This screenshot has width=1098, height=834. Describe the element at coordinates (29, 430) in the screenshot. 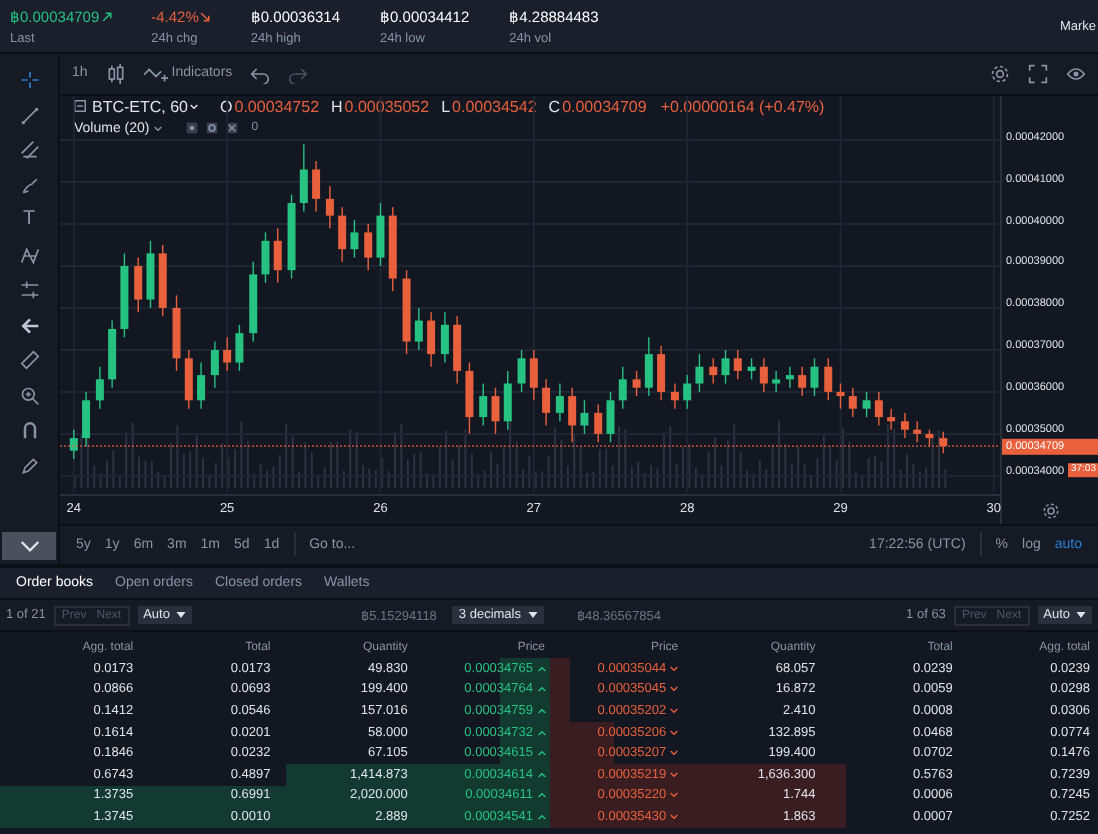

I see `magnet-icon` at that location.